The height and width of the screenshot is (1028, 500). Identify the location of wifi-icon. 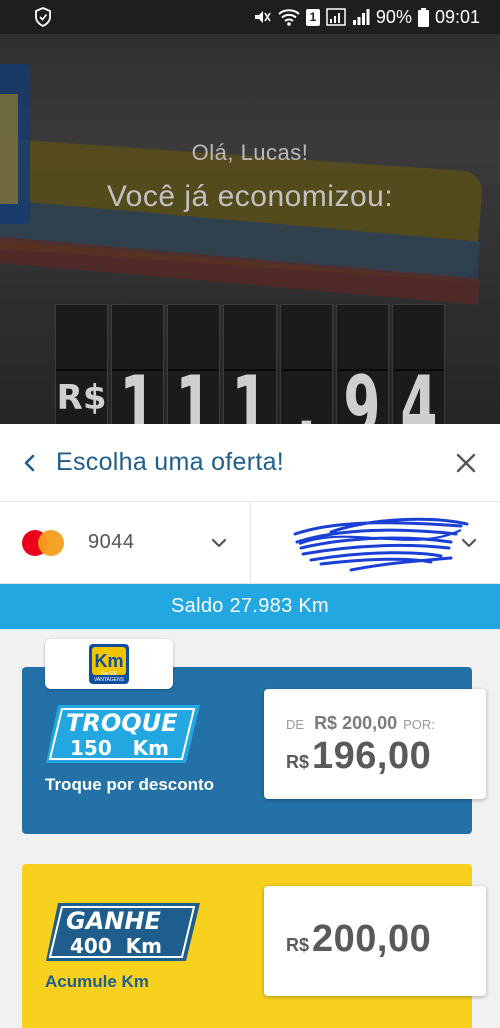
(289, 17).